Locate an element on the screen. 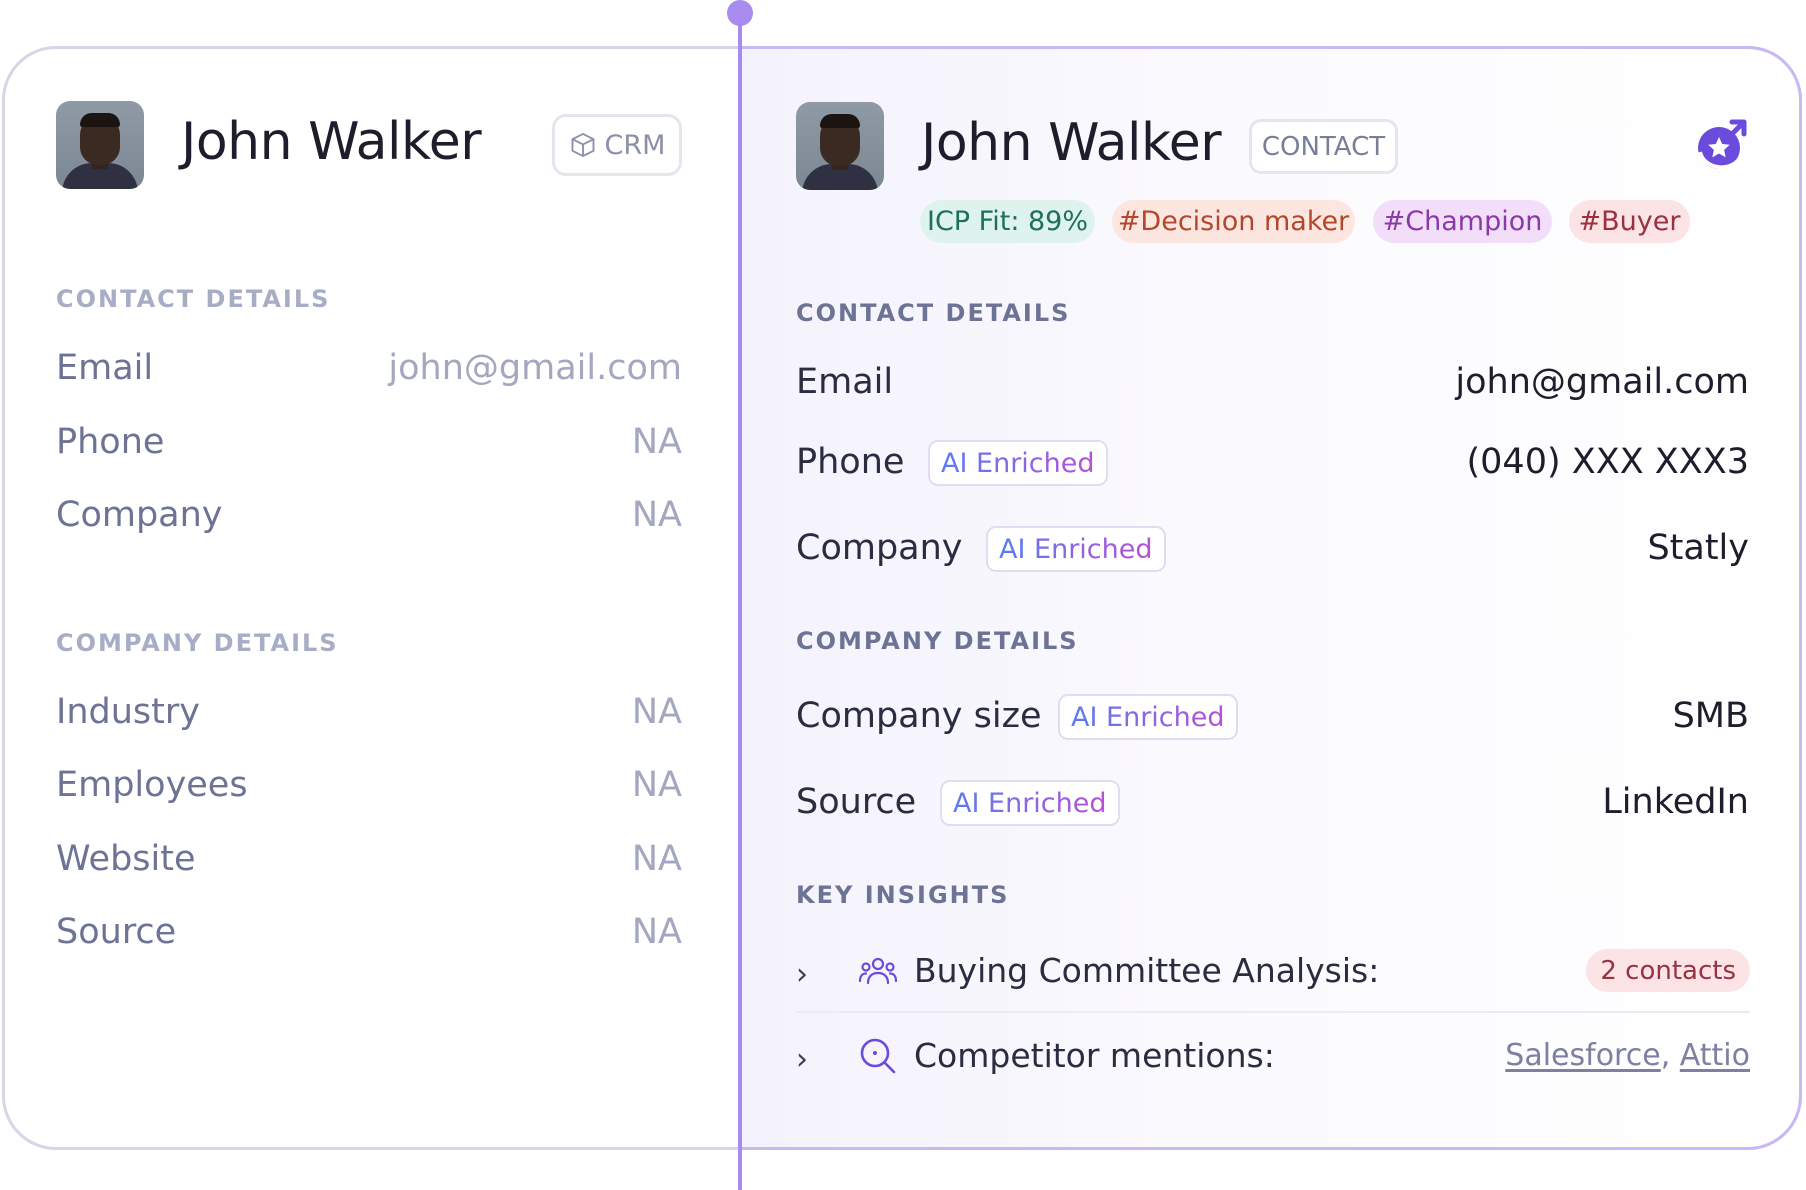  competitor-links: Salesforce, Attio is located at coordinates (1627, 1055).